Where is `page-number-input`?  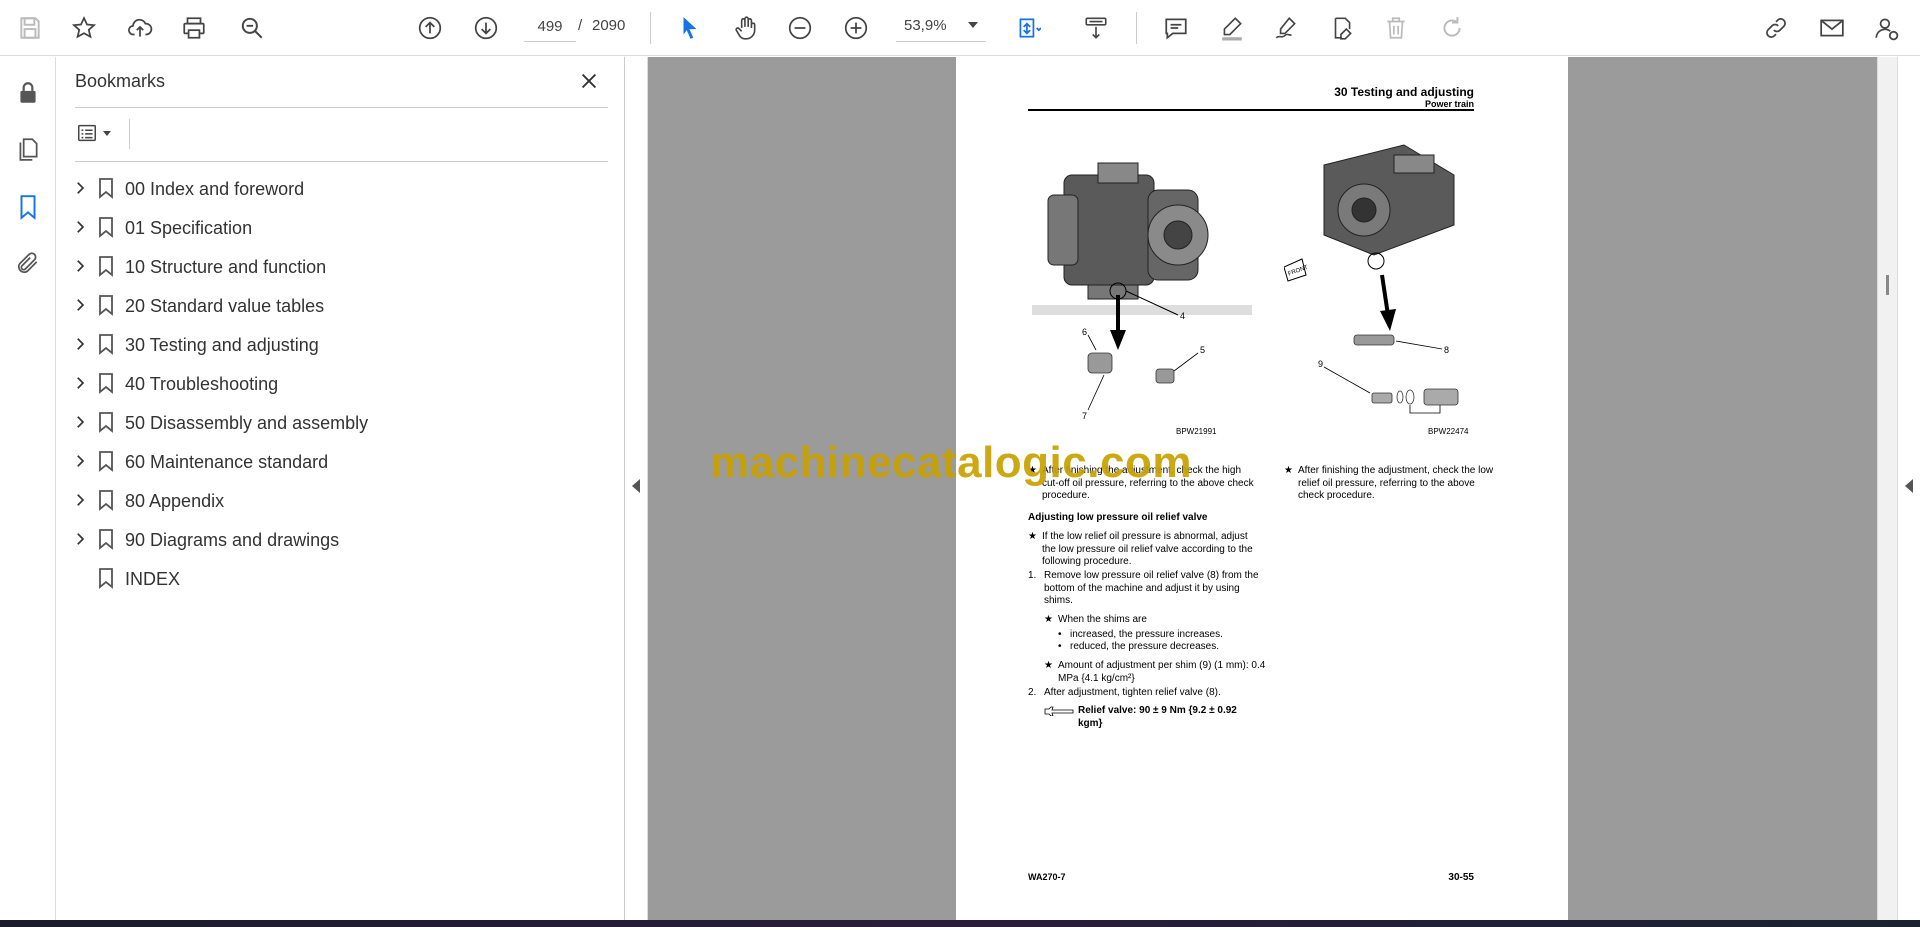
page-number-input is located at coordinates (550, 27).